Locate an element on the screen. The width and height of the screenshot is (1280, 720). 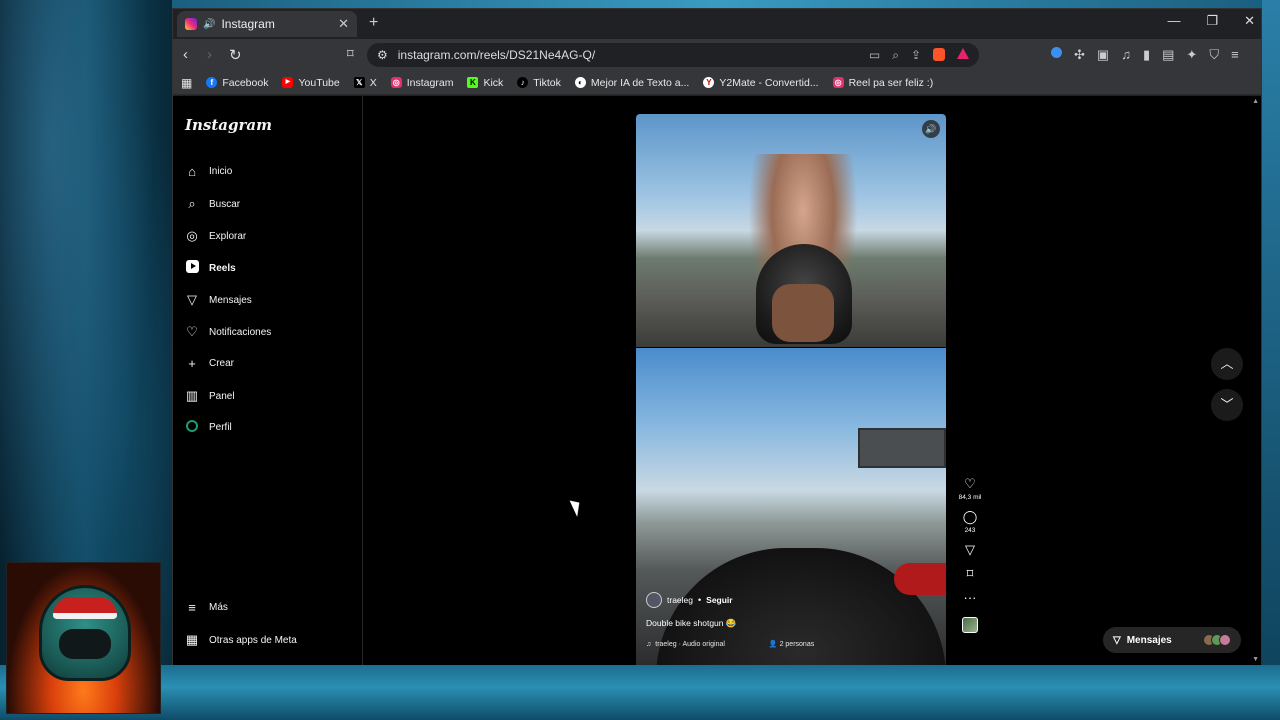
bookmark-x: 𝕏X is located at coordinates (365, 83).